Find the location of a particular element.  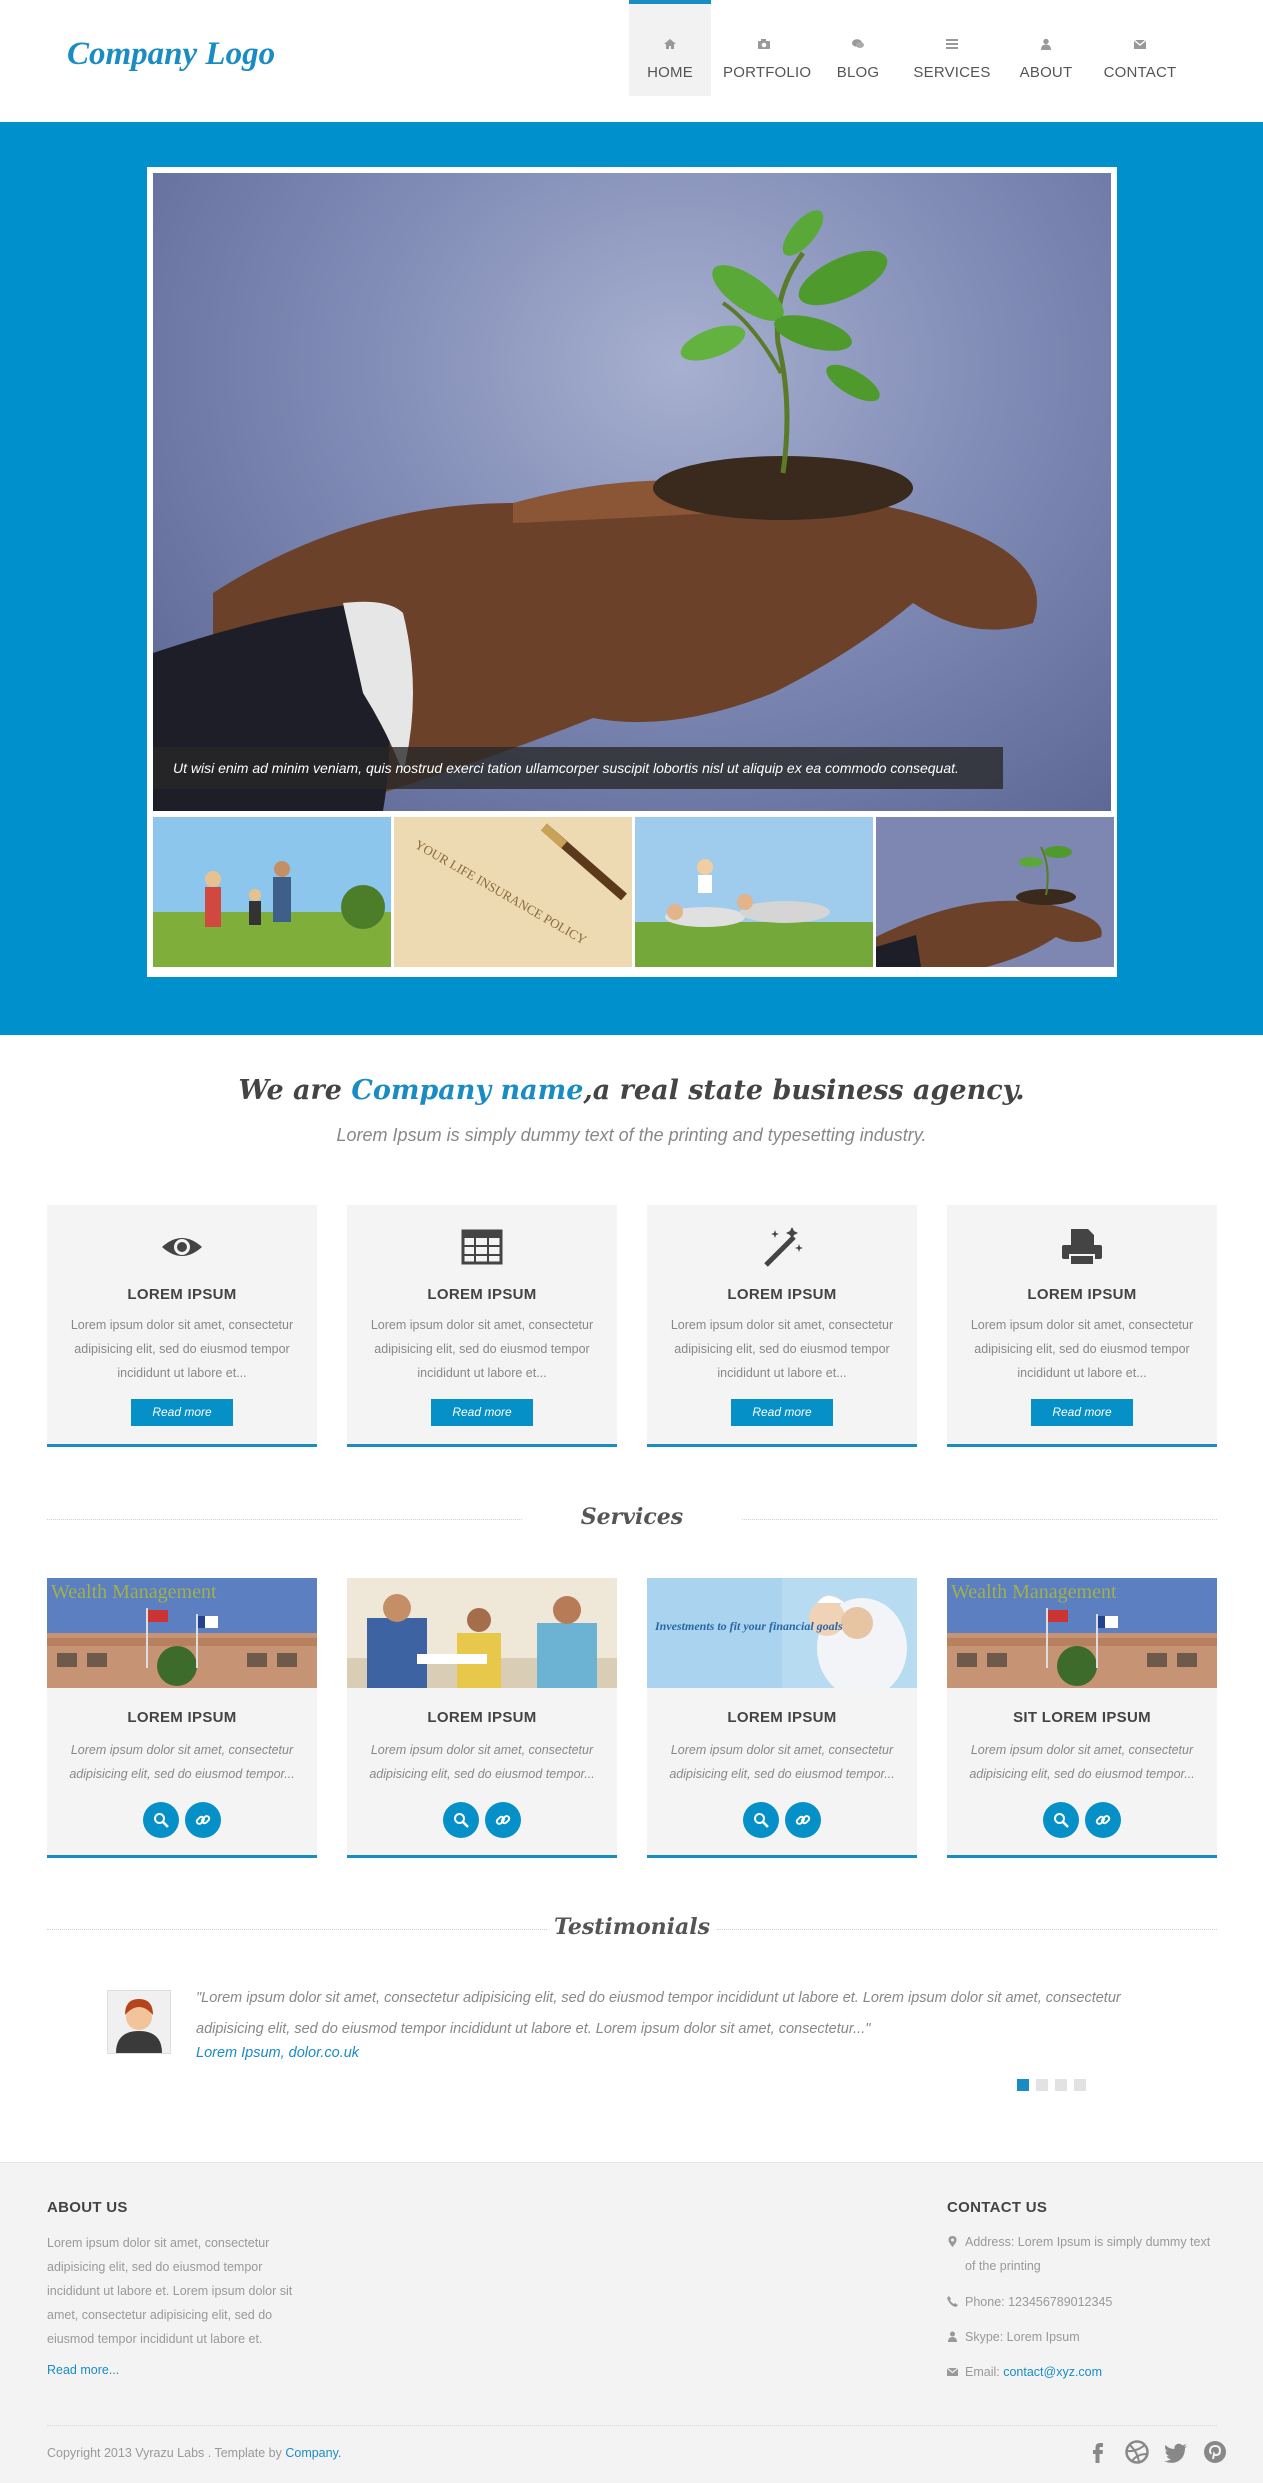

service-image: Investments to fit your financial goals is located at coordinates (782, 1633).